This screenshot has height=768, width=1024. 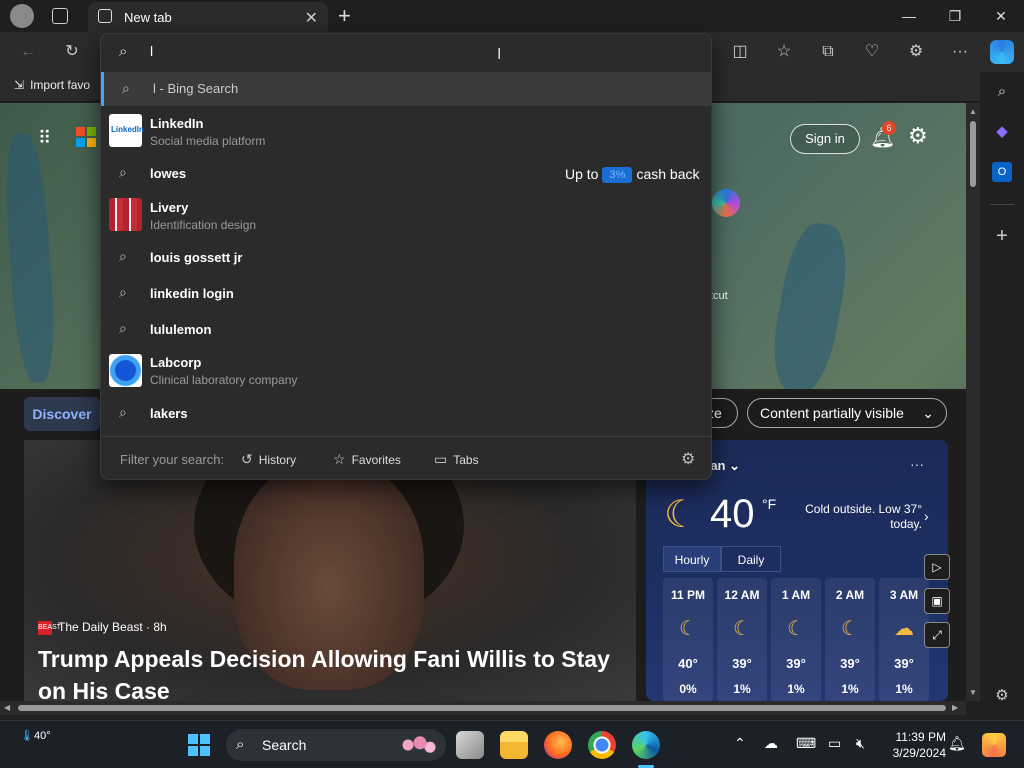 What do you see at coordinates (268, 459) in the screenshot?
I see `filter-history-button: ↺ History` at bounding box center [268, 459].